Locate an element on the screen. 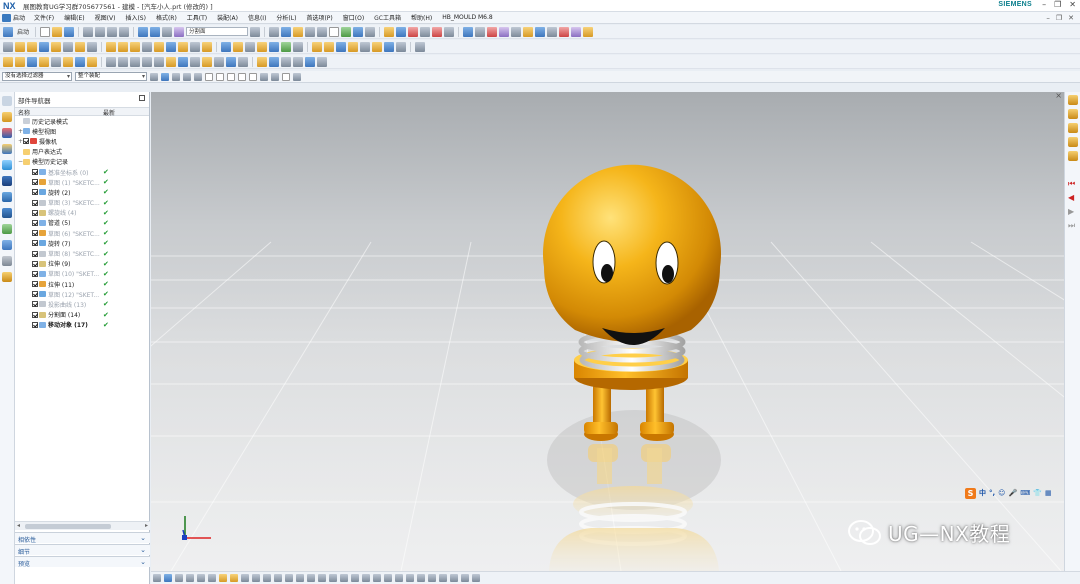 The image size is (1080, 584). polygon-icon is located at coordinates (289, 578).